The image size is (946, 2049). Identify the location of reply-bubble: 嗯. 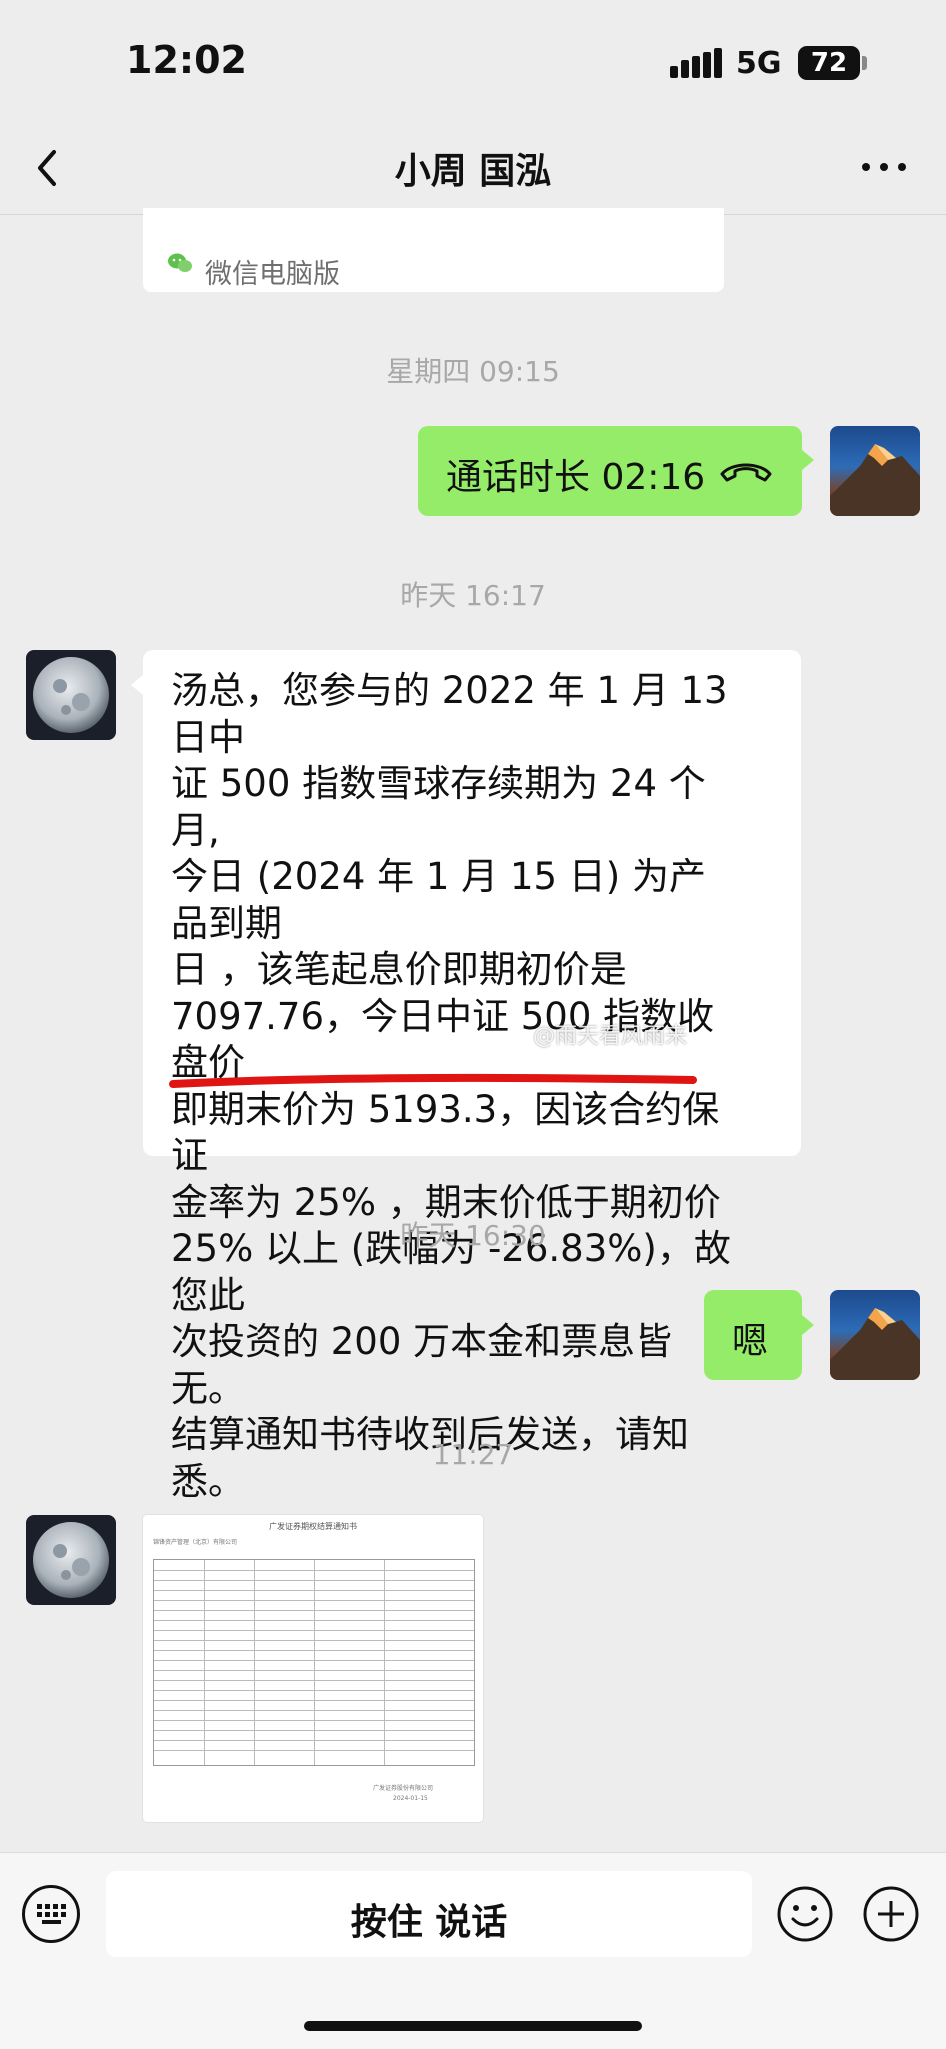
(753, 1335).